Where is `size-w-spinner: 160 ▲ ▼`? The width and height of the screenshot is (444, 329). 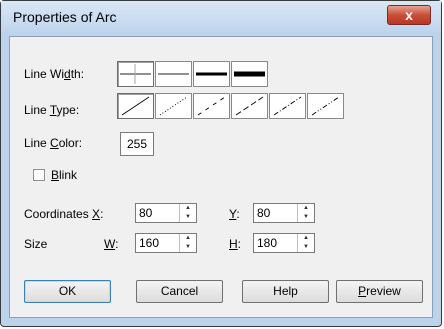 size-w-spinner: 160 ▲ ▼ is located at coordinates (166, 243).